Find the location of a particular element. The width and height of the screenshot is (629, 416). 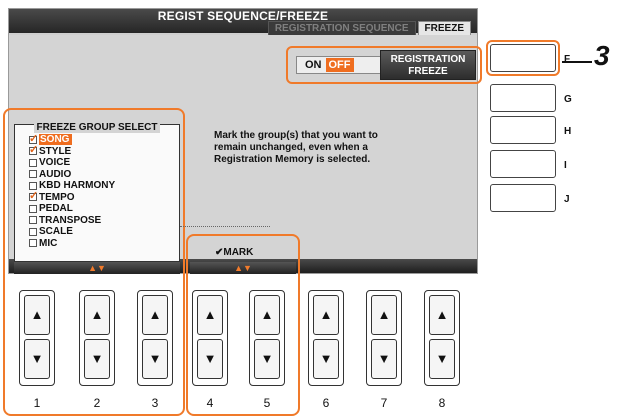

button-number-label: 3 is located at coordinates (155, 403).